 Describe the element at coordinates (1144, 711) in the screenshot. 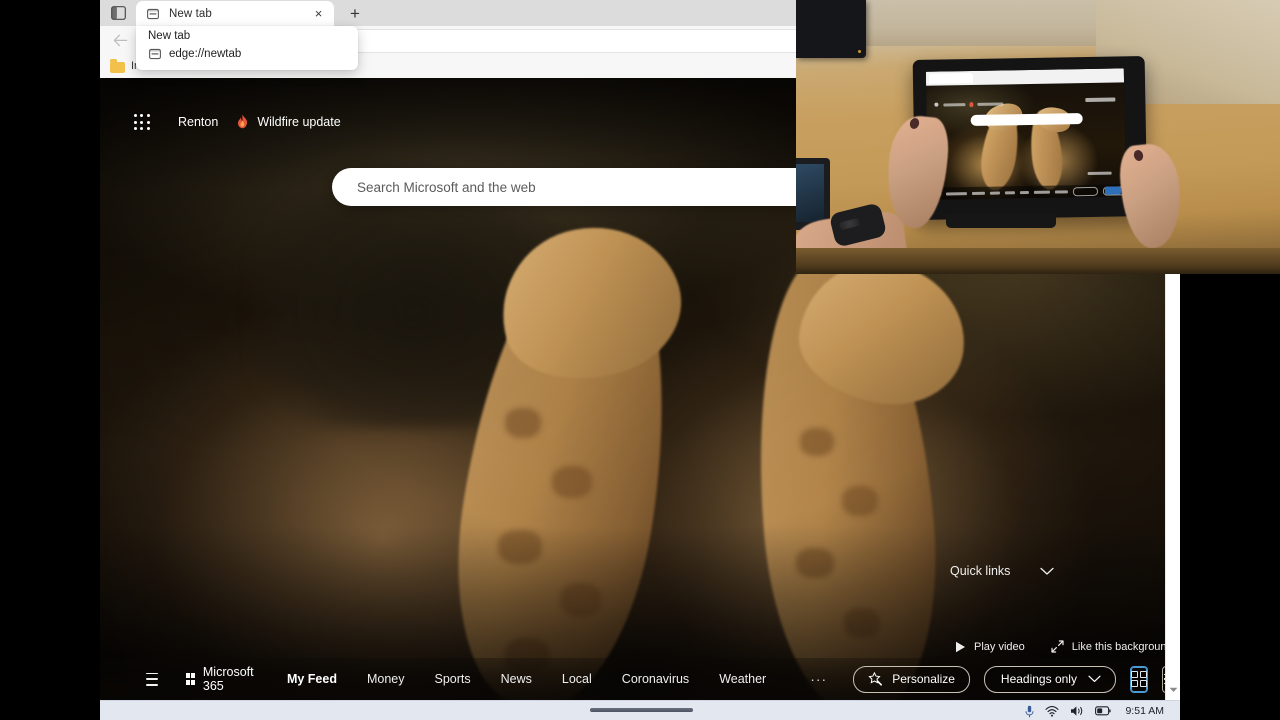

I see `taskbar-clock: 9:51 AM` at that location.